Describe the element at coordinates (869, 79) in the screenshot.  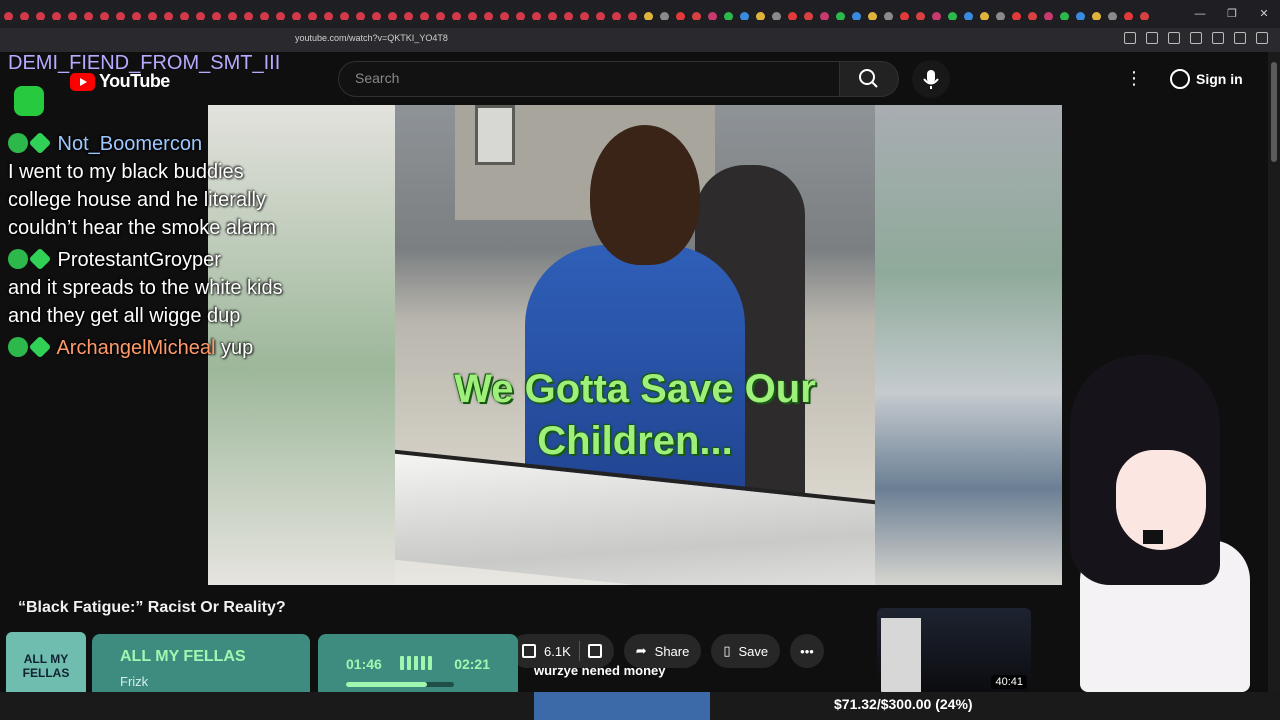
I see `search-button` at that location.